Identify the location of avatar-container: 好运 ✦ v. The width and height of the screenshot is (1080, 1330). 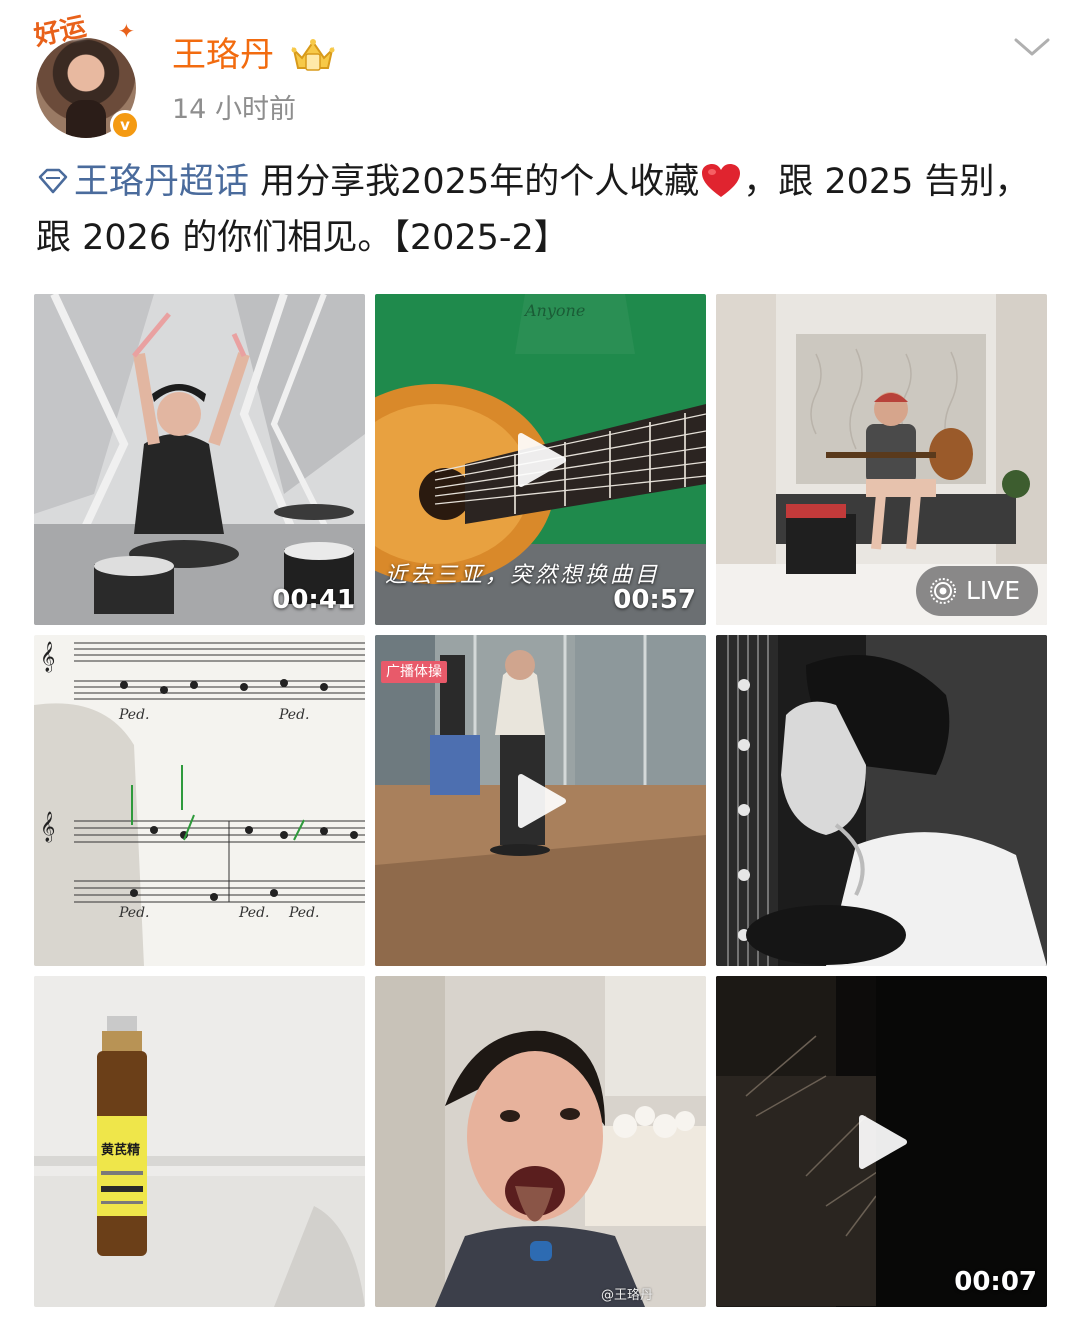
(89, 75).